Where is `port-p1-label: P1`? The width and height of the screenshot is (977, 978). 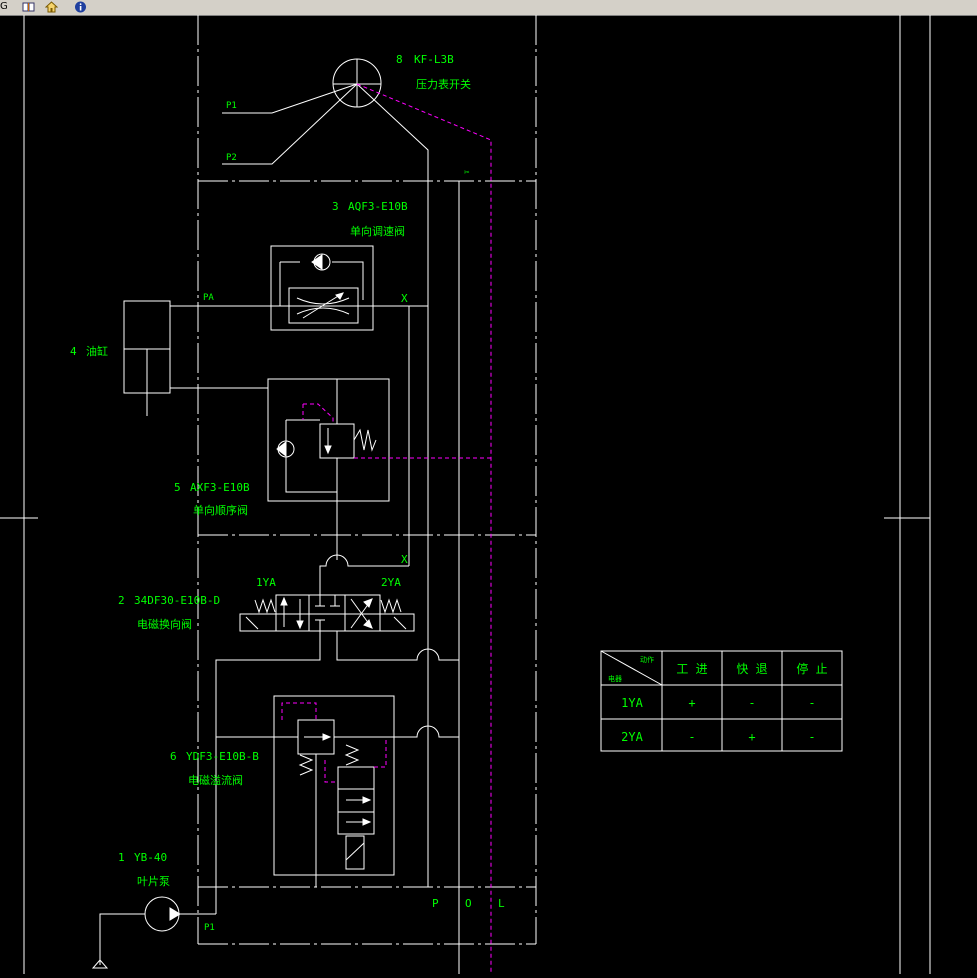
port-p1-label: P1 is located at coordinates (231, 106).